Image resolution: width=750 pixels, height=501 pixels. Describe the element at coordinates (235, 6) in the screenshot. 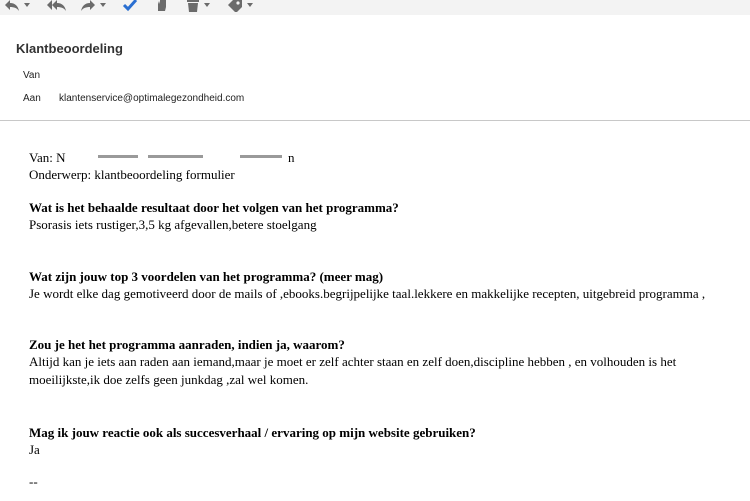

I see `tag-icon` at that location.